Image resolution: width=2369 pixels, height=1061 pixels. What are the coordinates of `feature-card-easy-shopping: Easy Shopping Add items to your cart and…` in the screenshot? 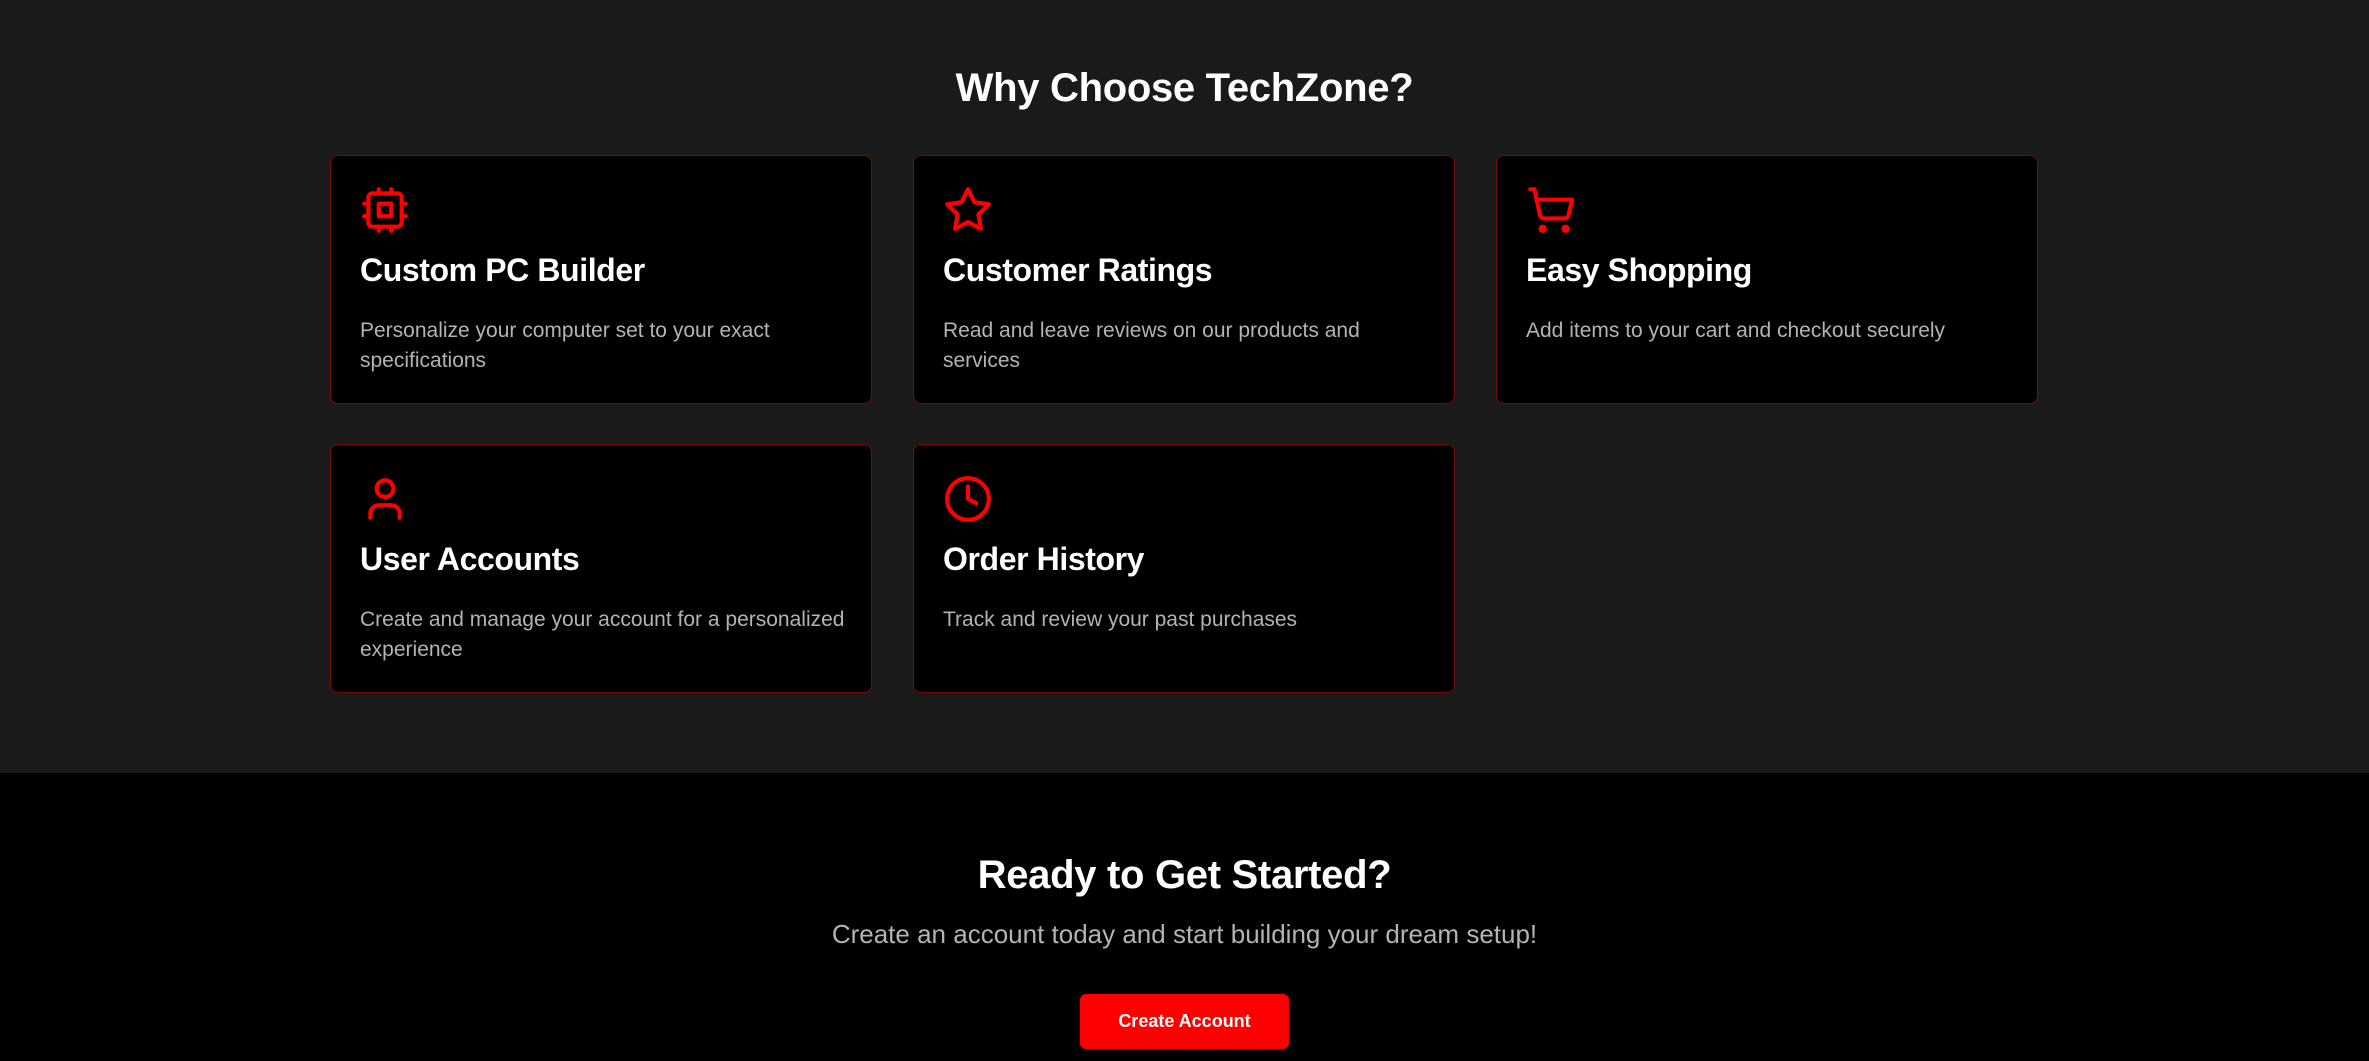 It's located at (1767, 279).